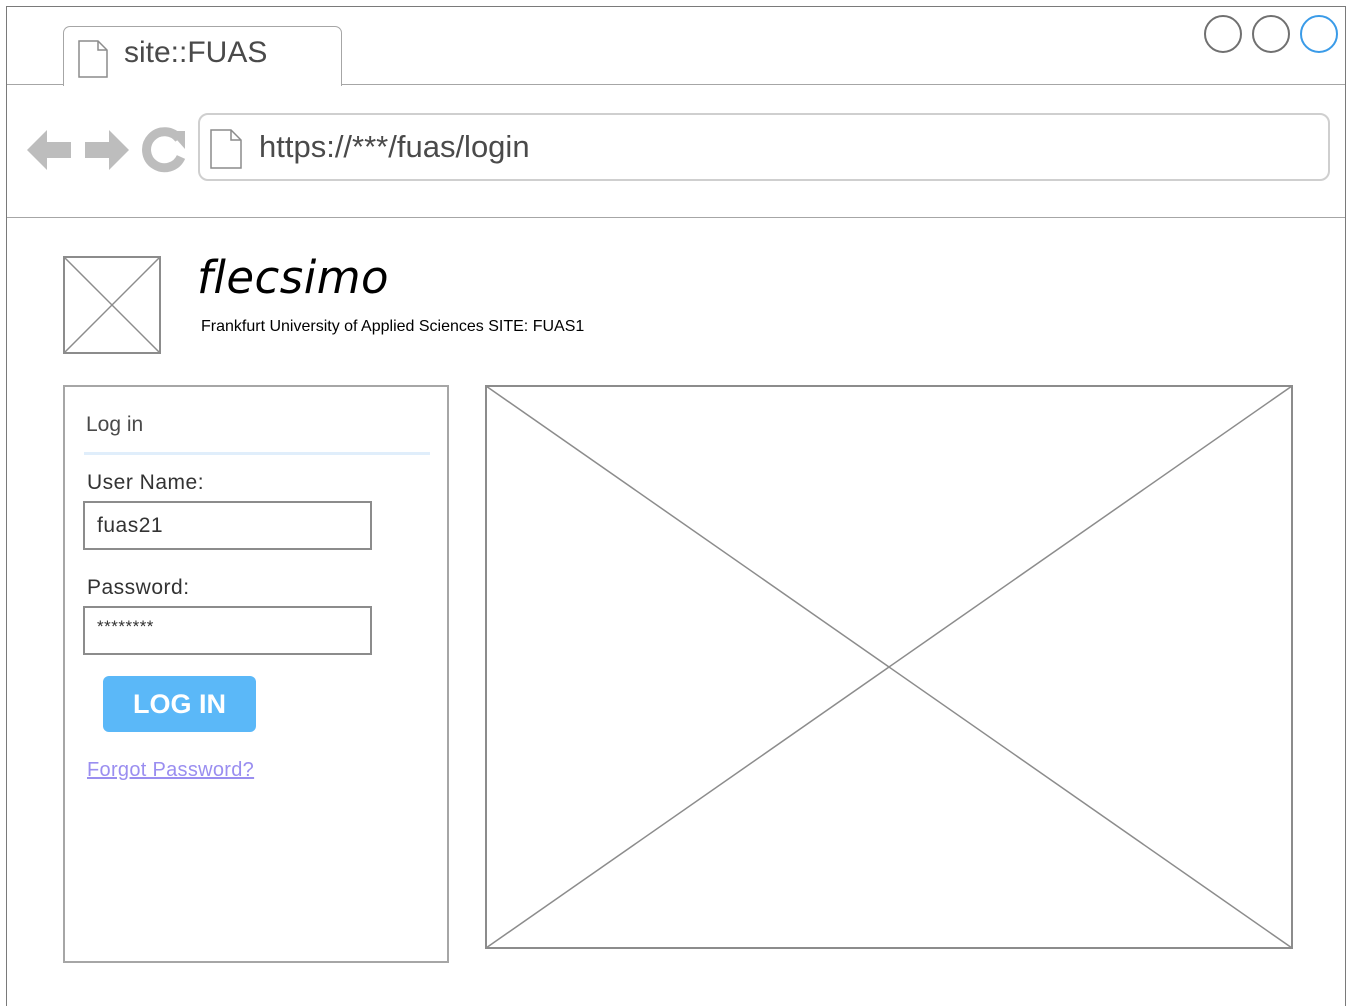  Describe the element at coordinates (394, 147) in the screenshot. I see `url-text: https://***/fuas/login` at that location.